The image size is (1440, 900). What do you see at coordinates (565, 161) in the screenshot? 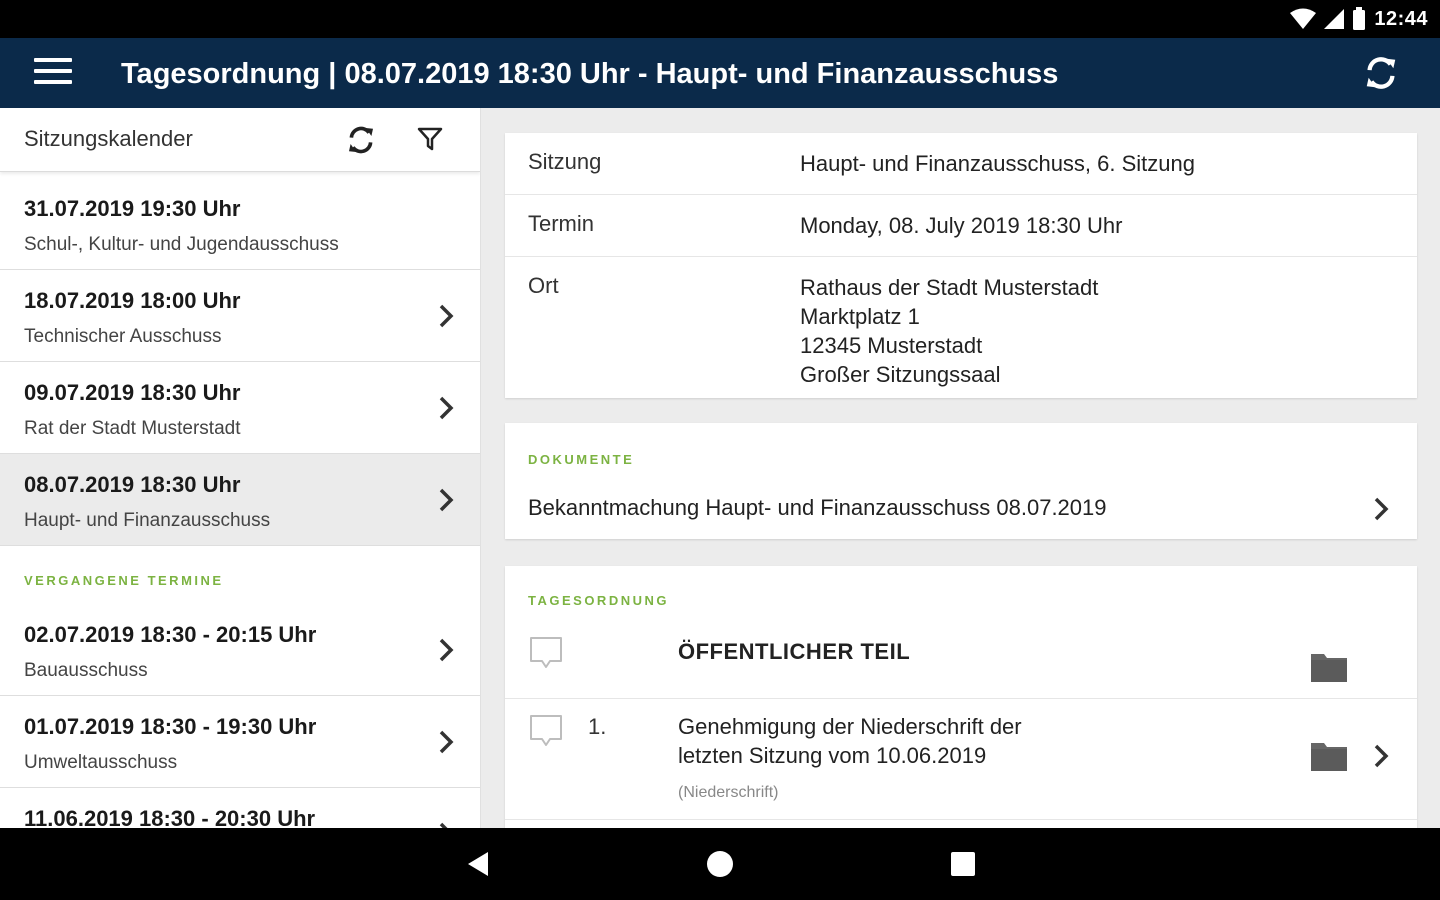
I see `info-label: Sitzung` at bounding box center [565, 161].